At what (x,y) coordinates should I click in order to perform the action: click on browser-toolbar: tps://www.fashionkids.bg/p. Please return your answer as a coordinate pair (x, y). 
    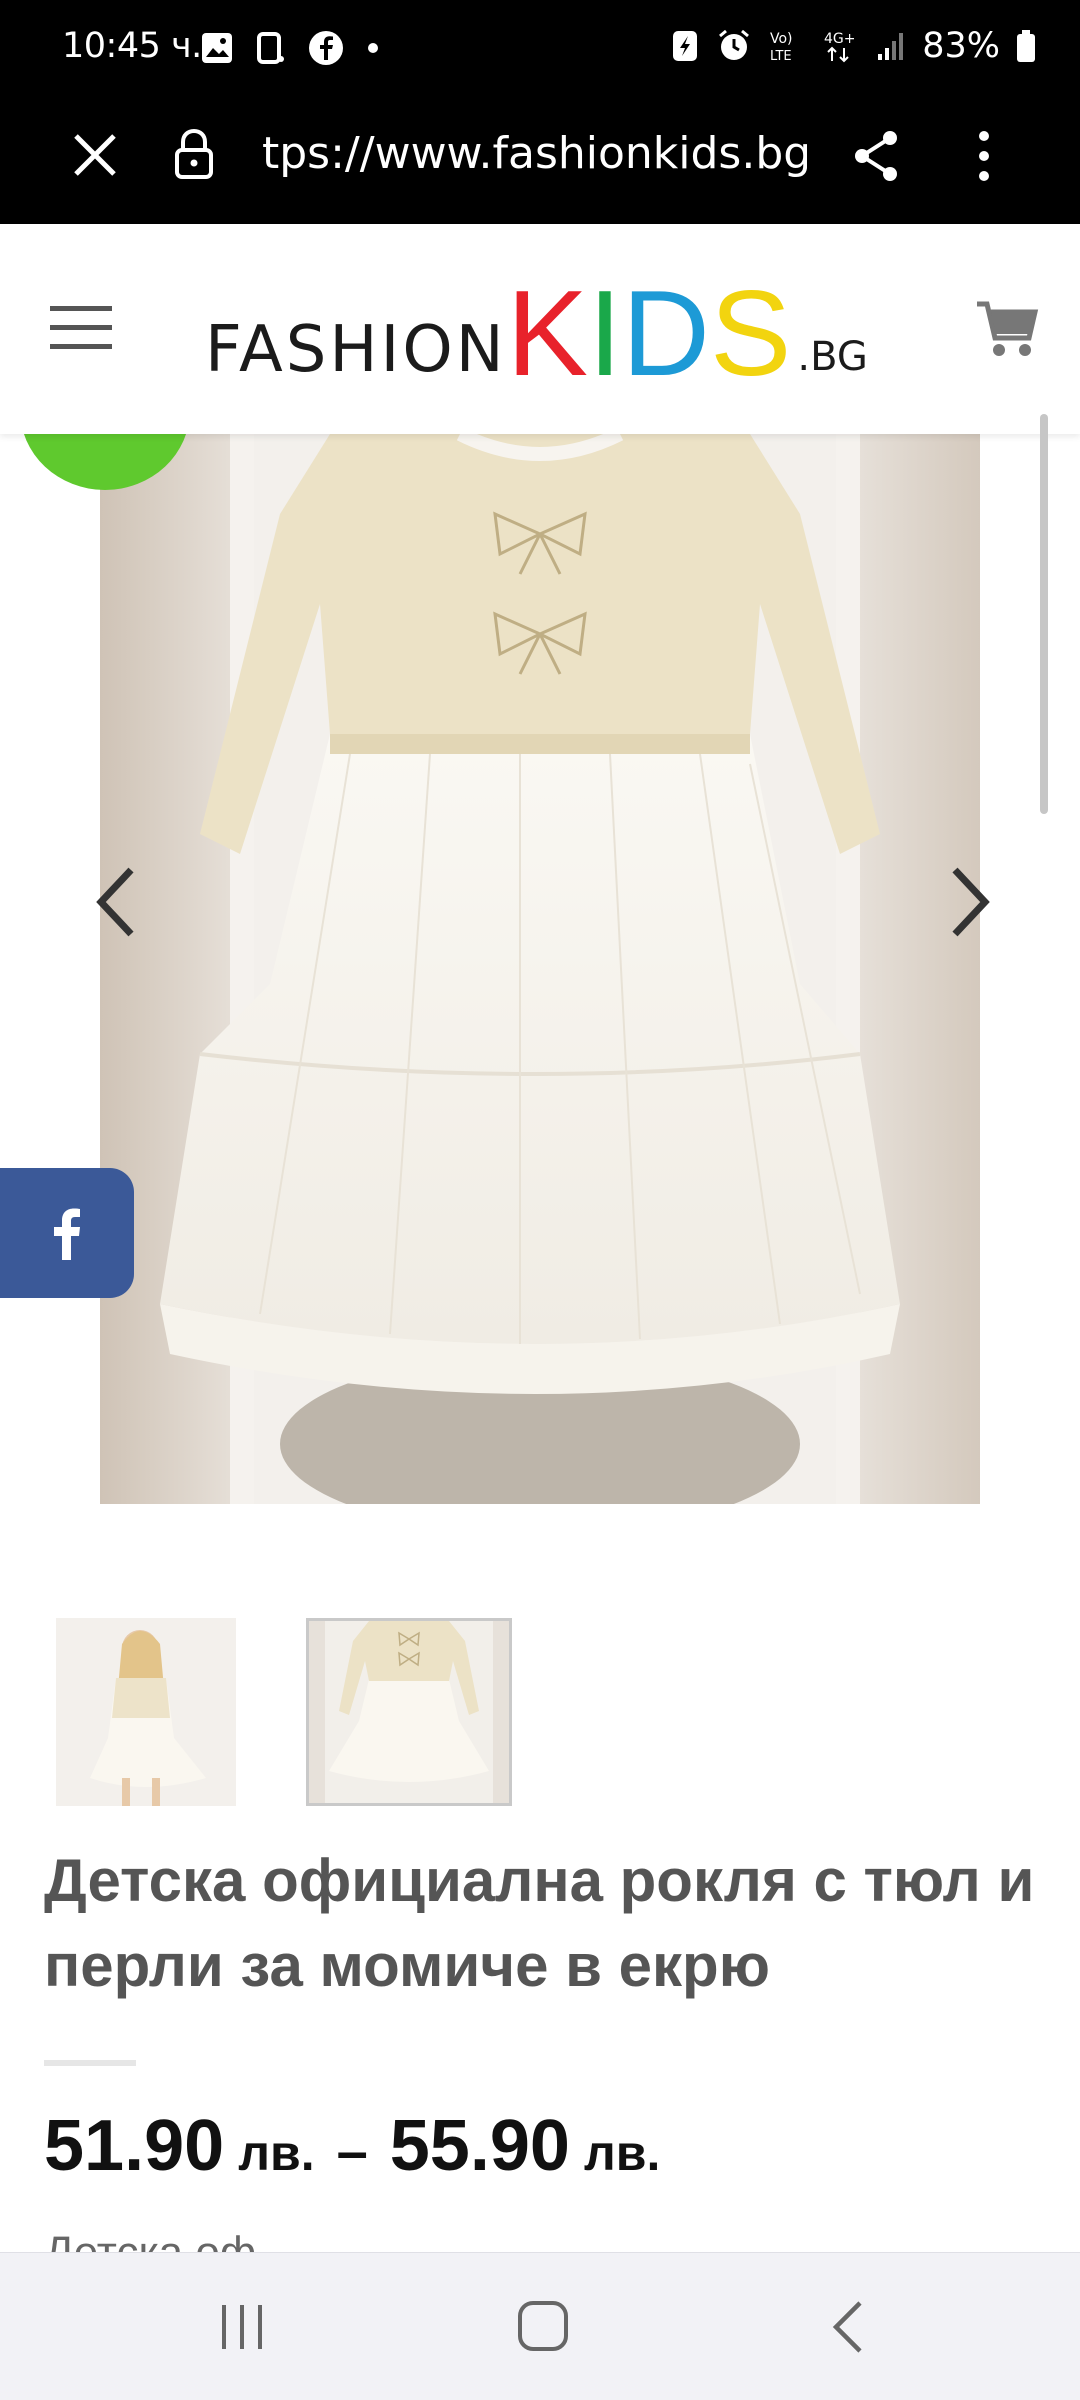
    Looking at the image, I should click on (540, 161).